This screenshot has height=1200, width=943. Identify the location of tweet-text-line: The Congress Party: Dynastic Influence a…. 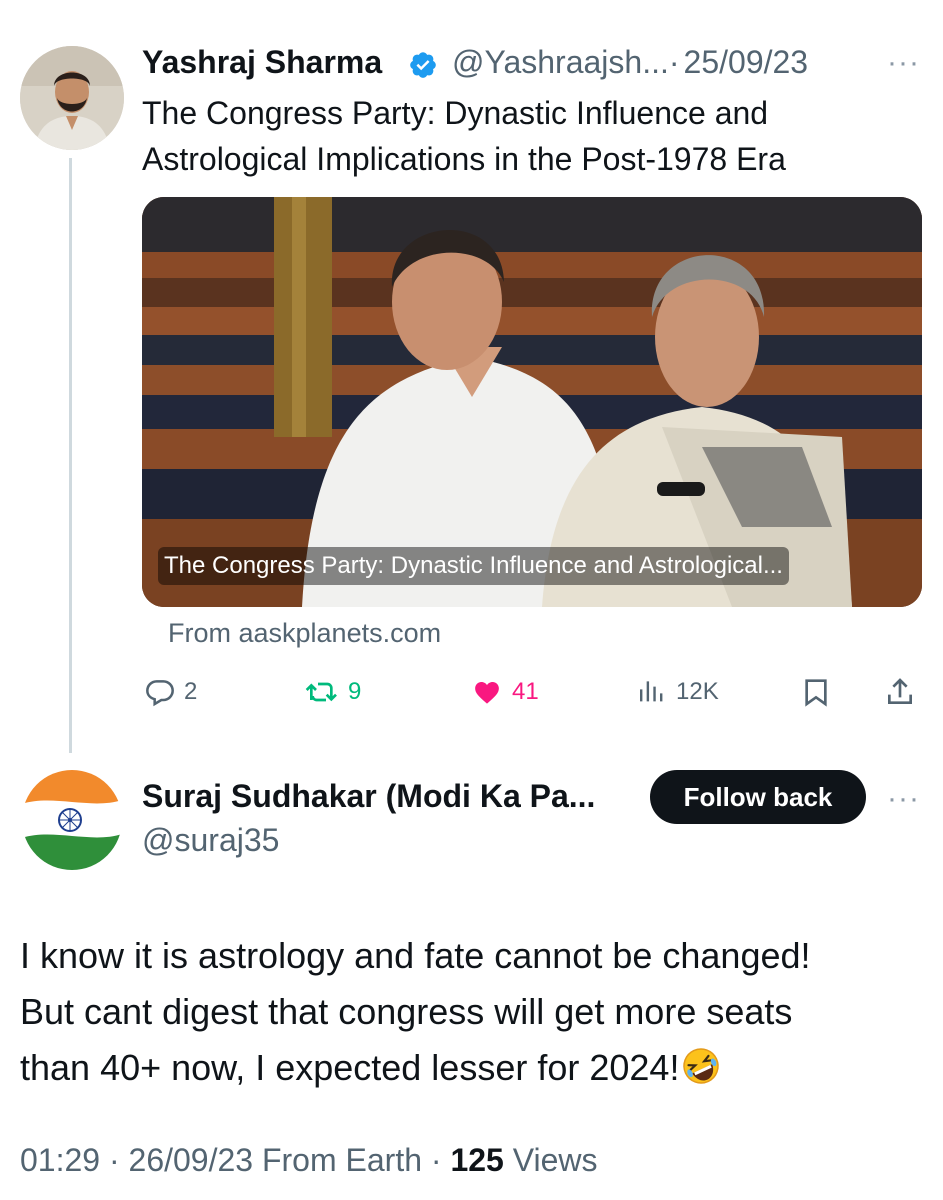
(455, 113).